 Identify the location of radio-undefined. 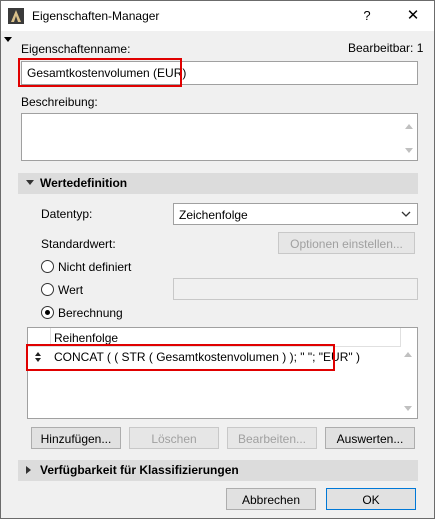
(47, 266).